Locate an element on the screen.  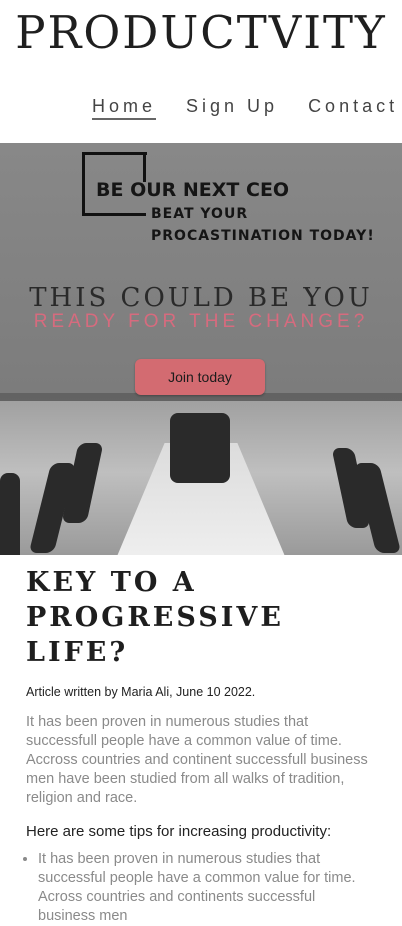
article-title: KEY TO A PROGRESSIVE LIFE? is located at coordinates (201, 617).